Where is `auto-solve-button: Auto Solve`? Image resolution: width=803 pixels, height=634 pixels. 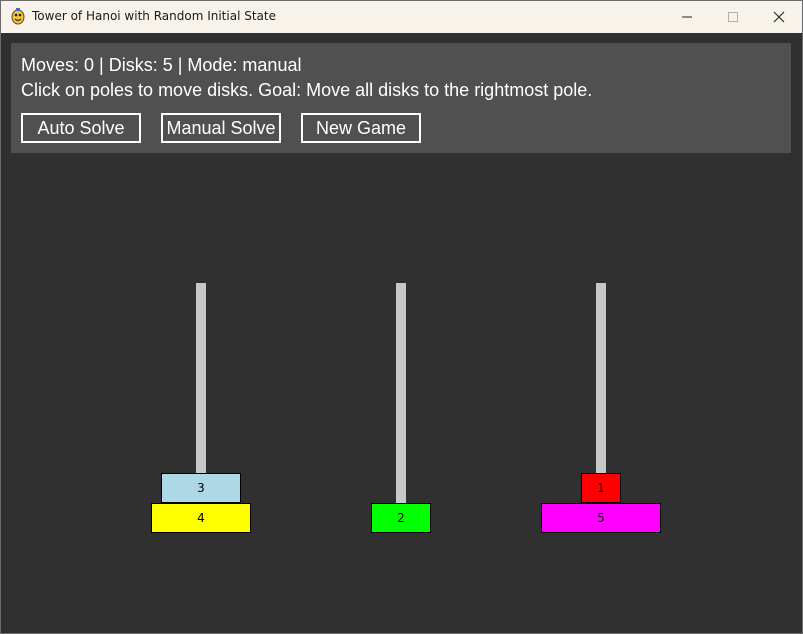 auto-solve-button: Auto Solve is located at coordinates (81, 128).